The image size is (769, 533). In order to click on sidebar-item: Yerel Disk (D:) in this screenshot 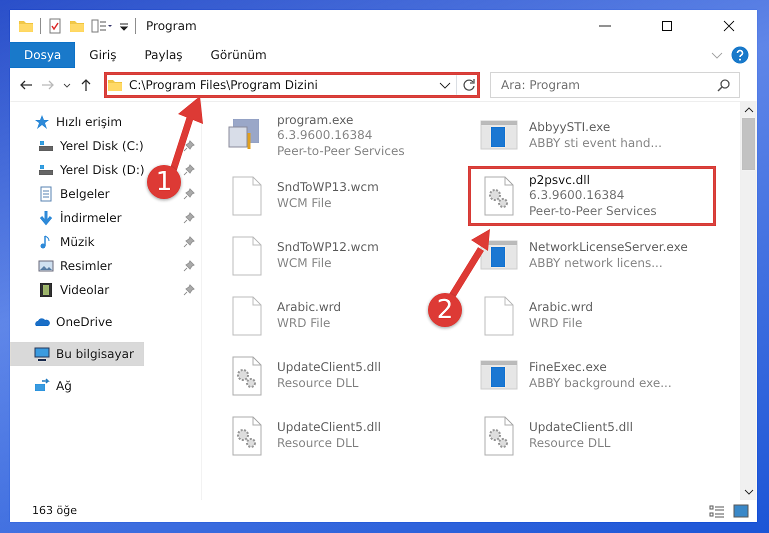, I will do `click(77, 170)`.